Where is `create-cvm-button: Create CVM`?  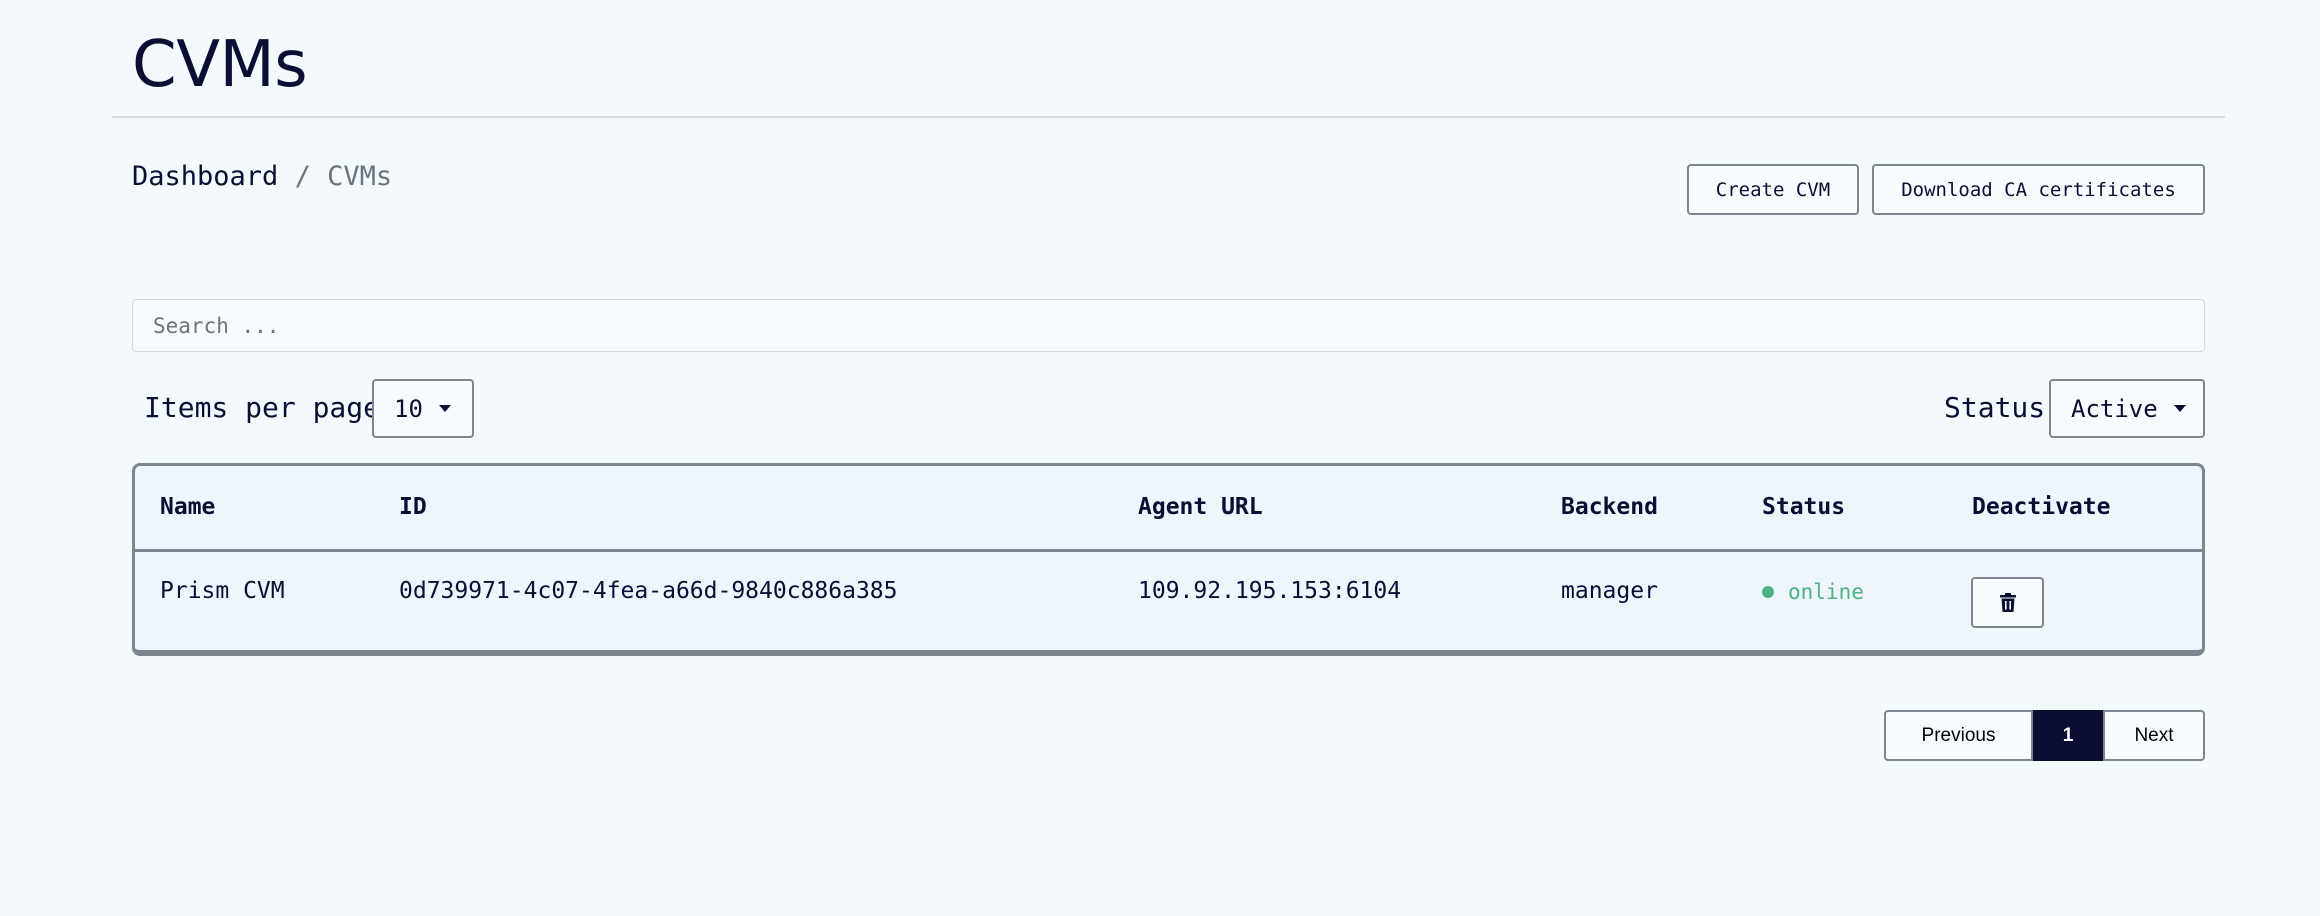
create-cvm-button: Create CVM is located at coordinates (1773, 189).